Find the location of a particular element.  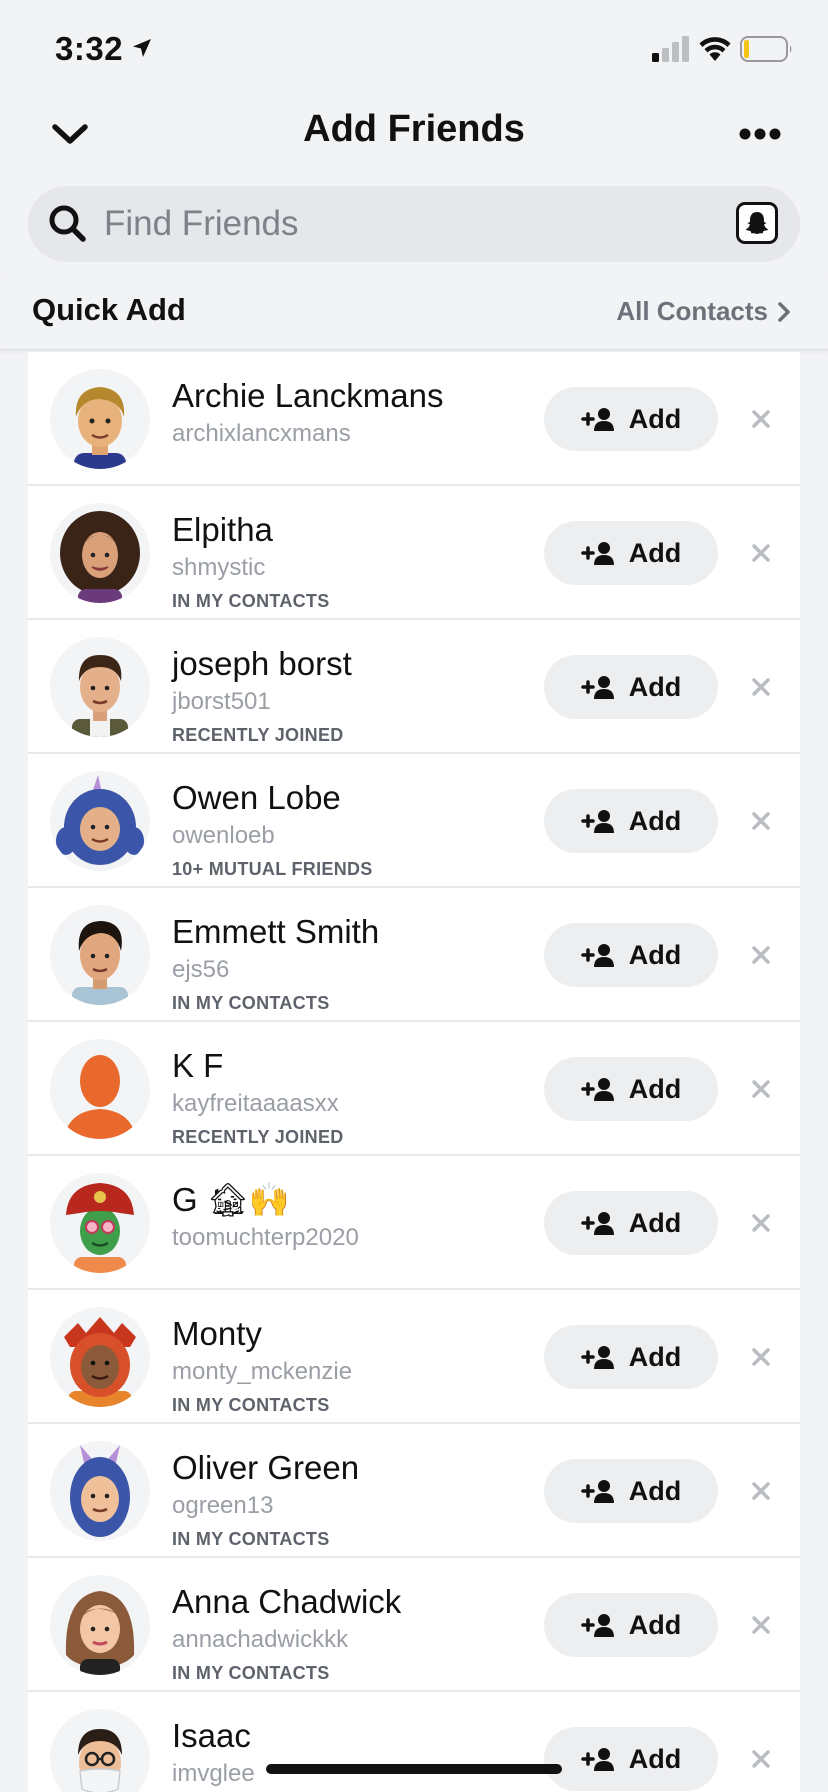

all-contacts-link: All Contacts is located at coordinates (703, 311).